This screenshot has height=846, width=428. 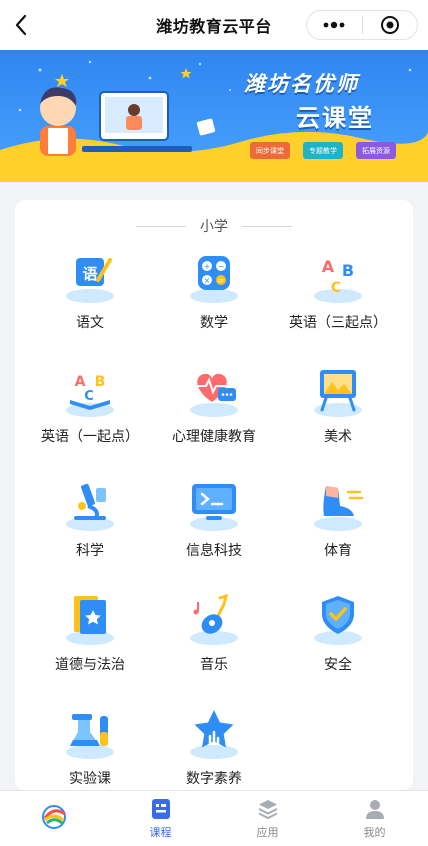 I want to click on subject-english-3: ABC 英语（三起点）, so click(x=338, y=300).